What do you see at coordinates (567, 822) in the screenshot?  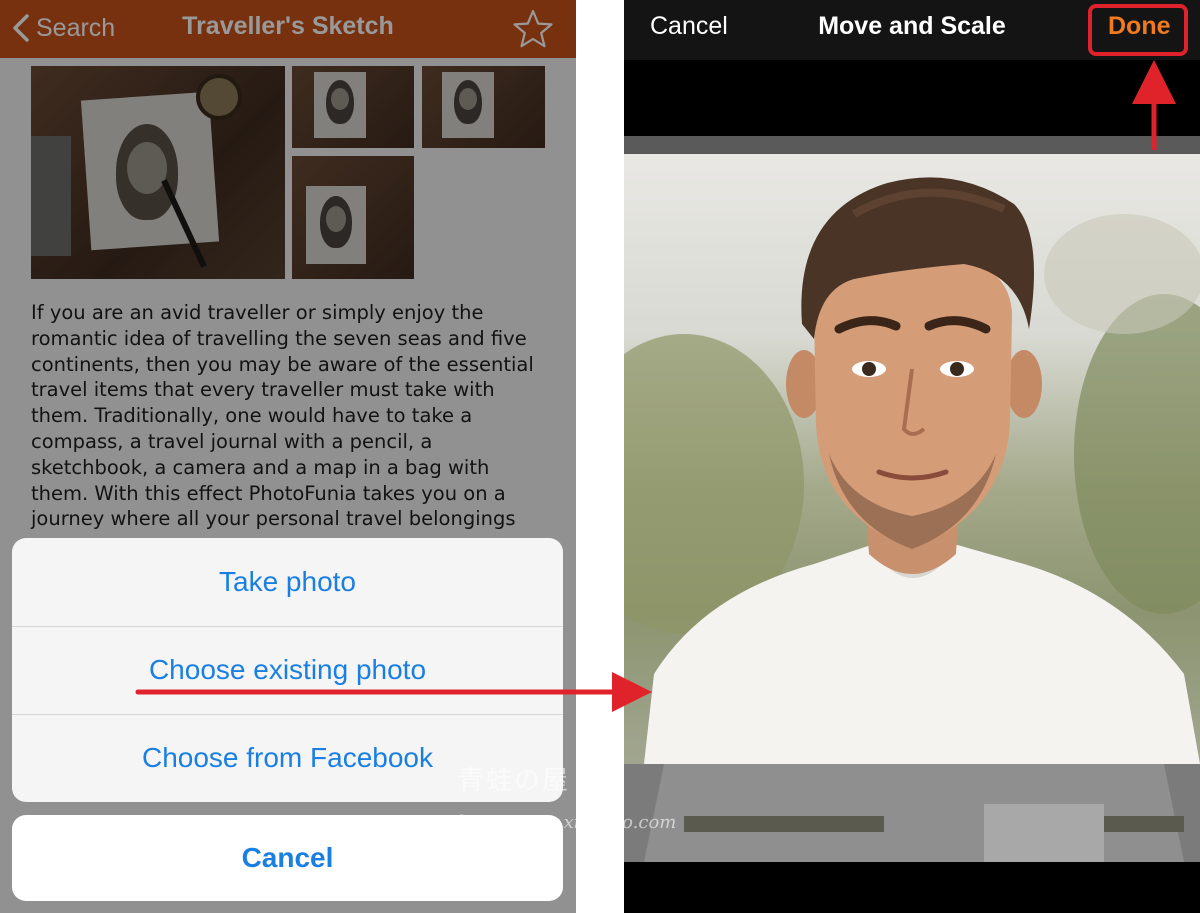 I see `watermark-url: http://www.xiaozuo.com` at bounding box center [567, 822].